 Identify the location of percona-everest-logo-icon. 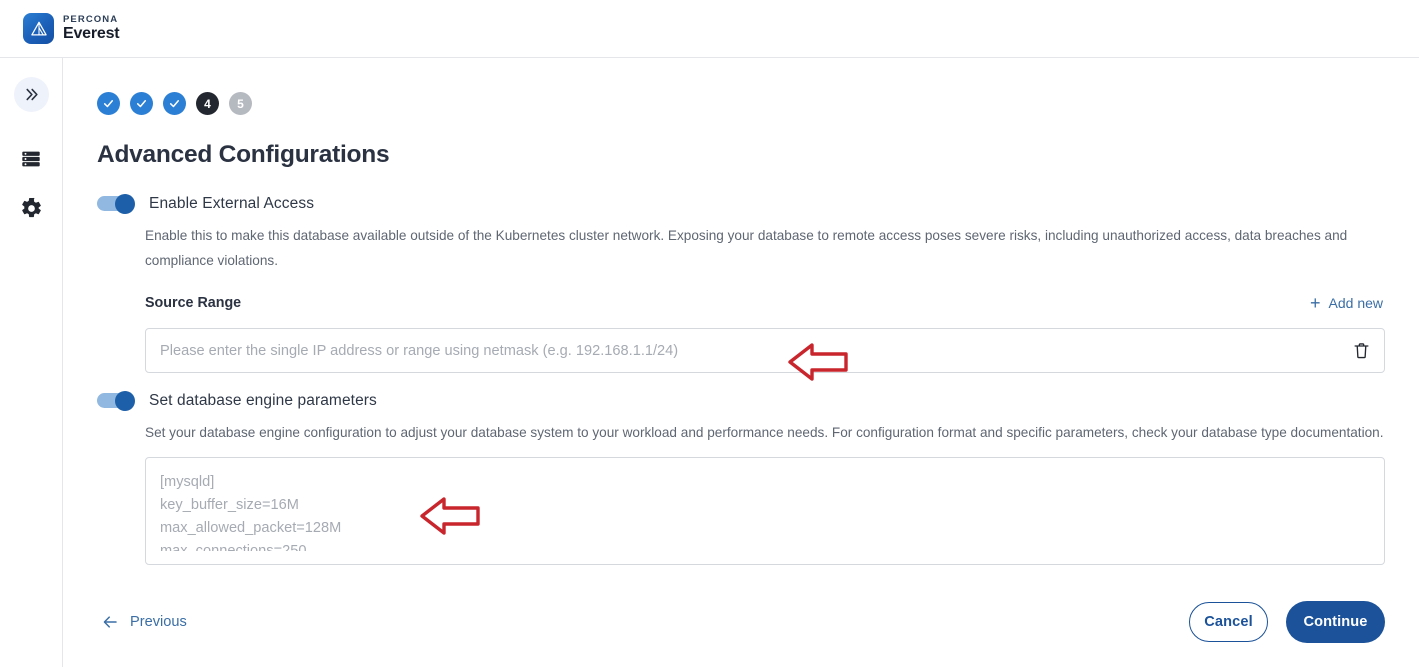
(38, 28).